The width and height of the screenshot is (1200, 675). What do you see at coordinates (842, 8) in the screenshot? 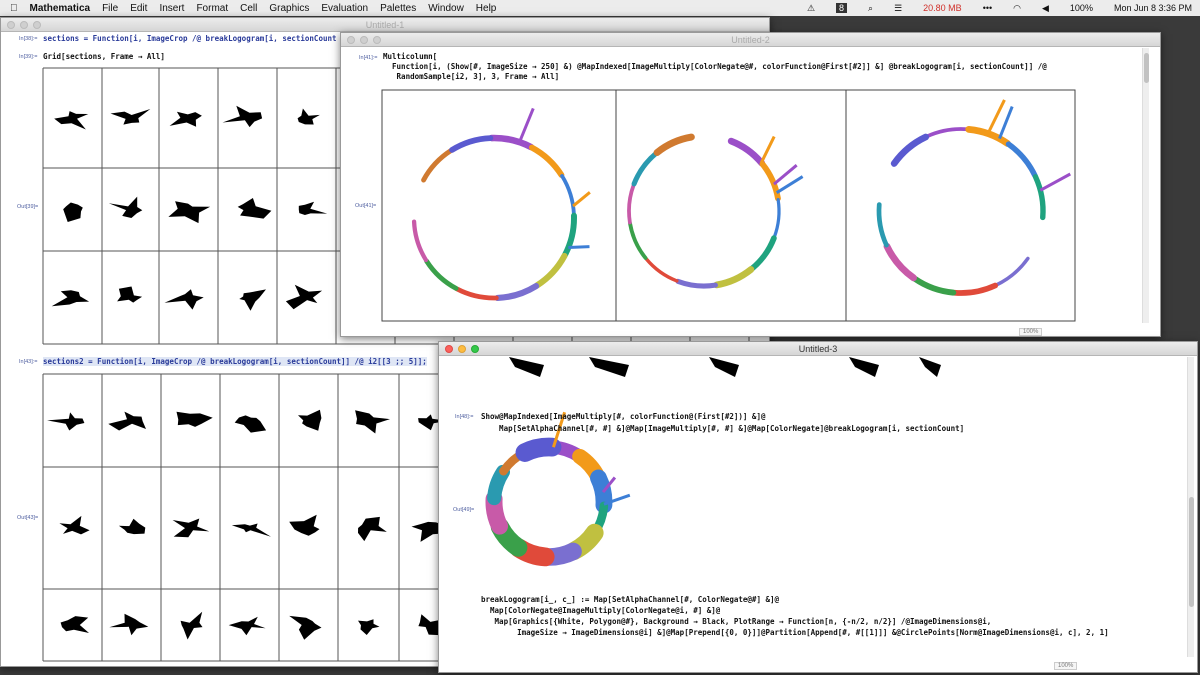
I see `badge: 8` at bounding box center [842, 8].